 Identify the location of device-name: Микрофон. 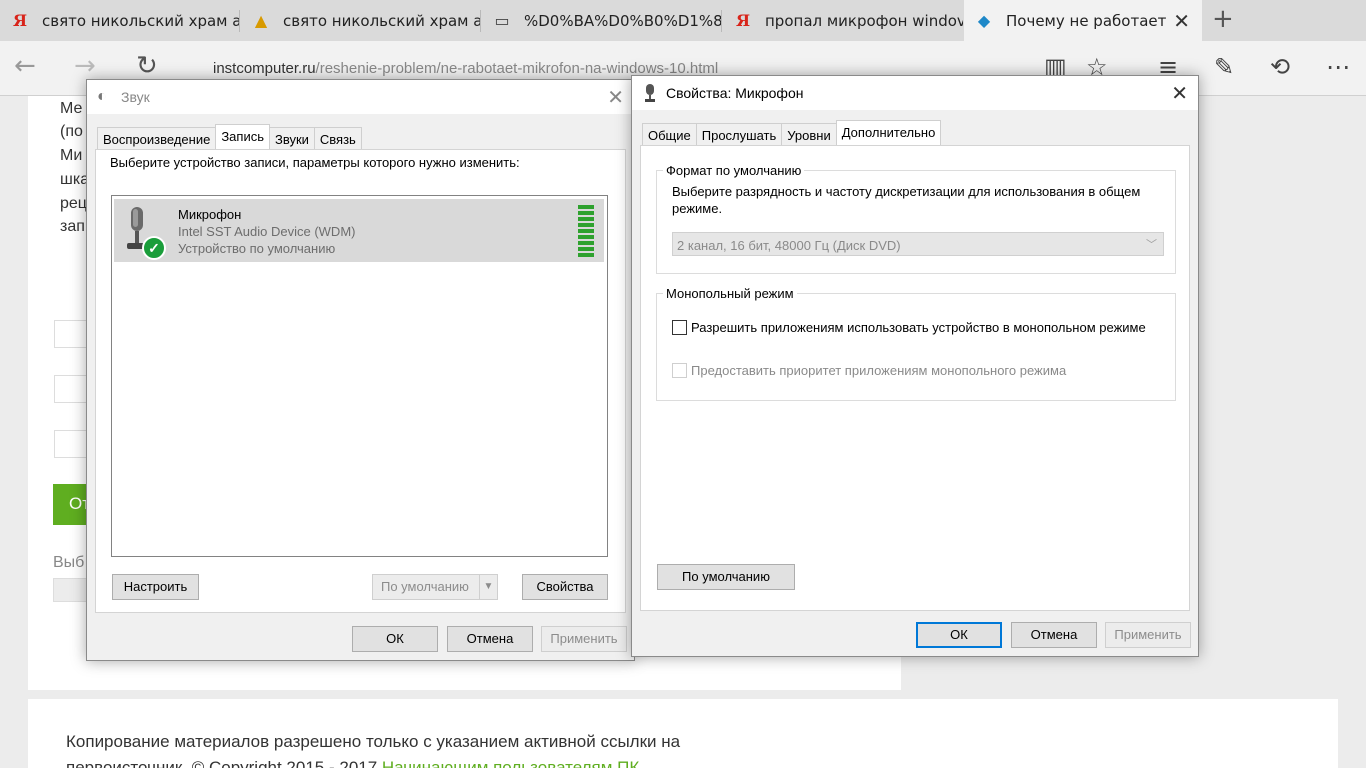
(210, 214).